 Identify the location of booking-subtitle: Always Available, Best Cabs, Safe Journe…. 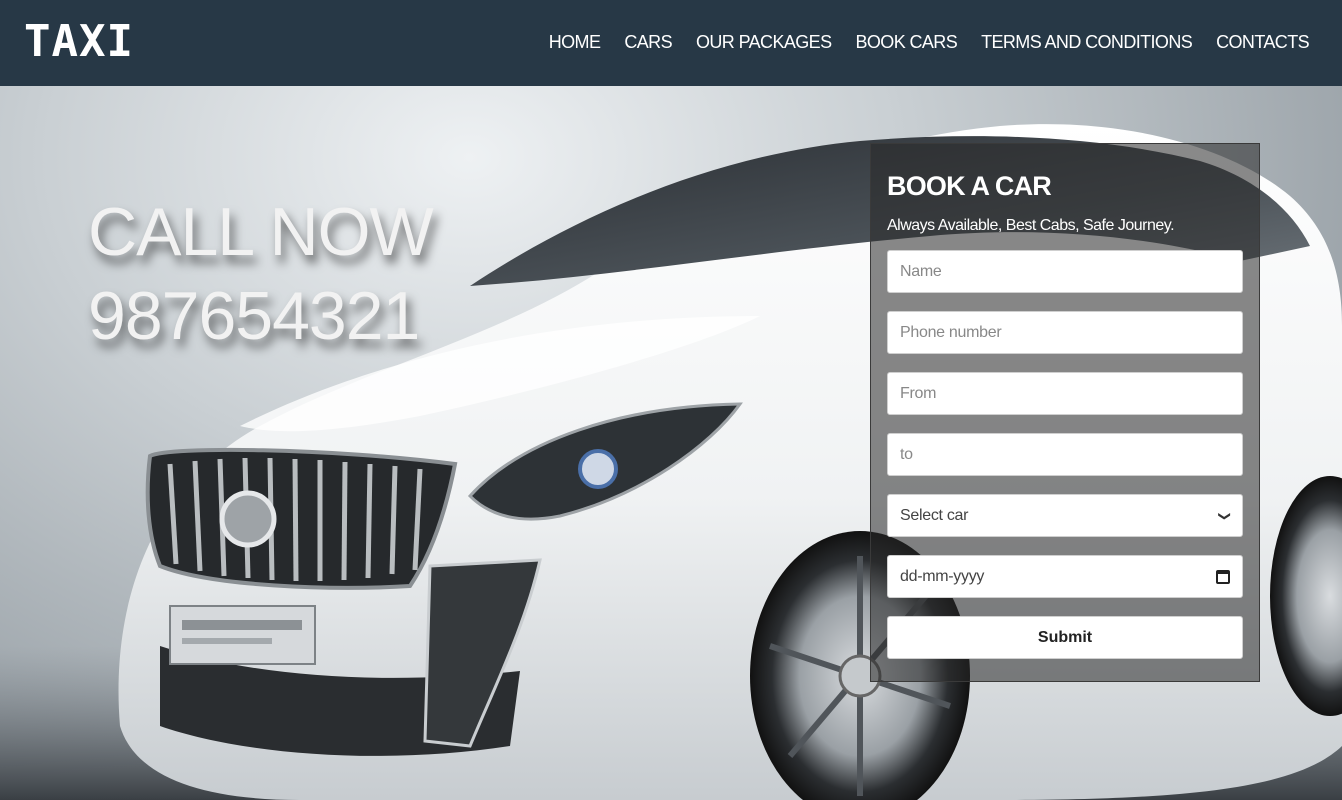
(1031, 225).